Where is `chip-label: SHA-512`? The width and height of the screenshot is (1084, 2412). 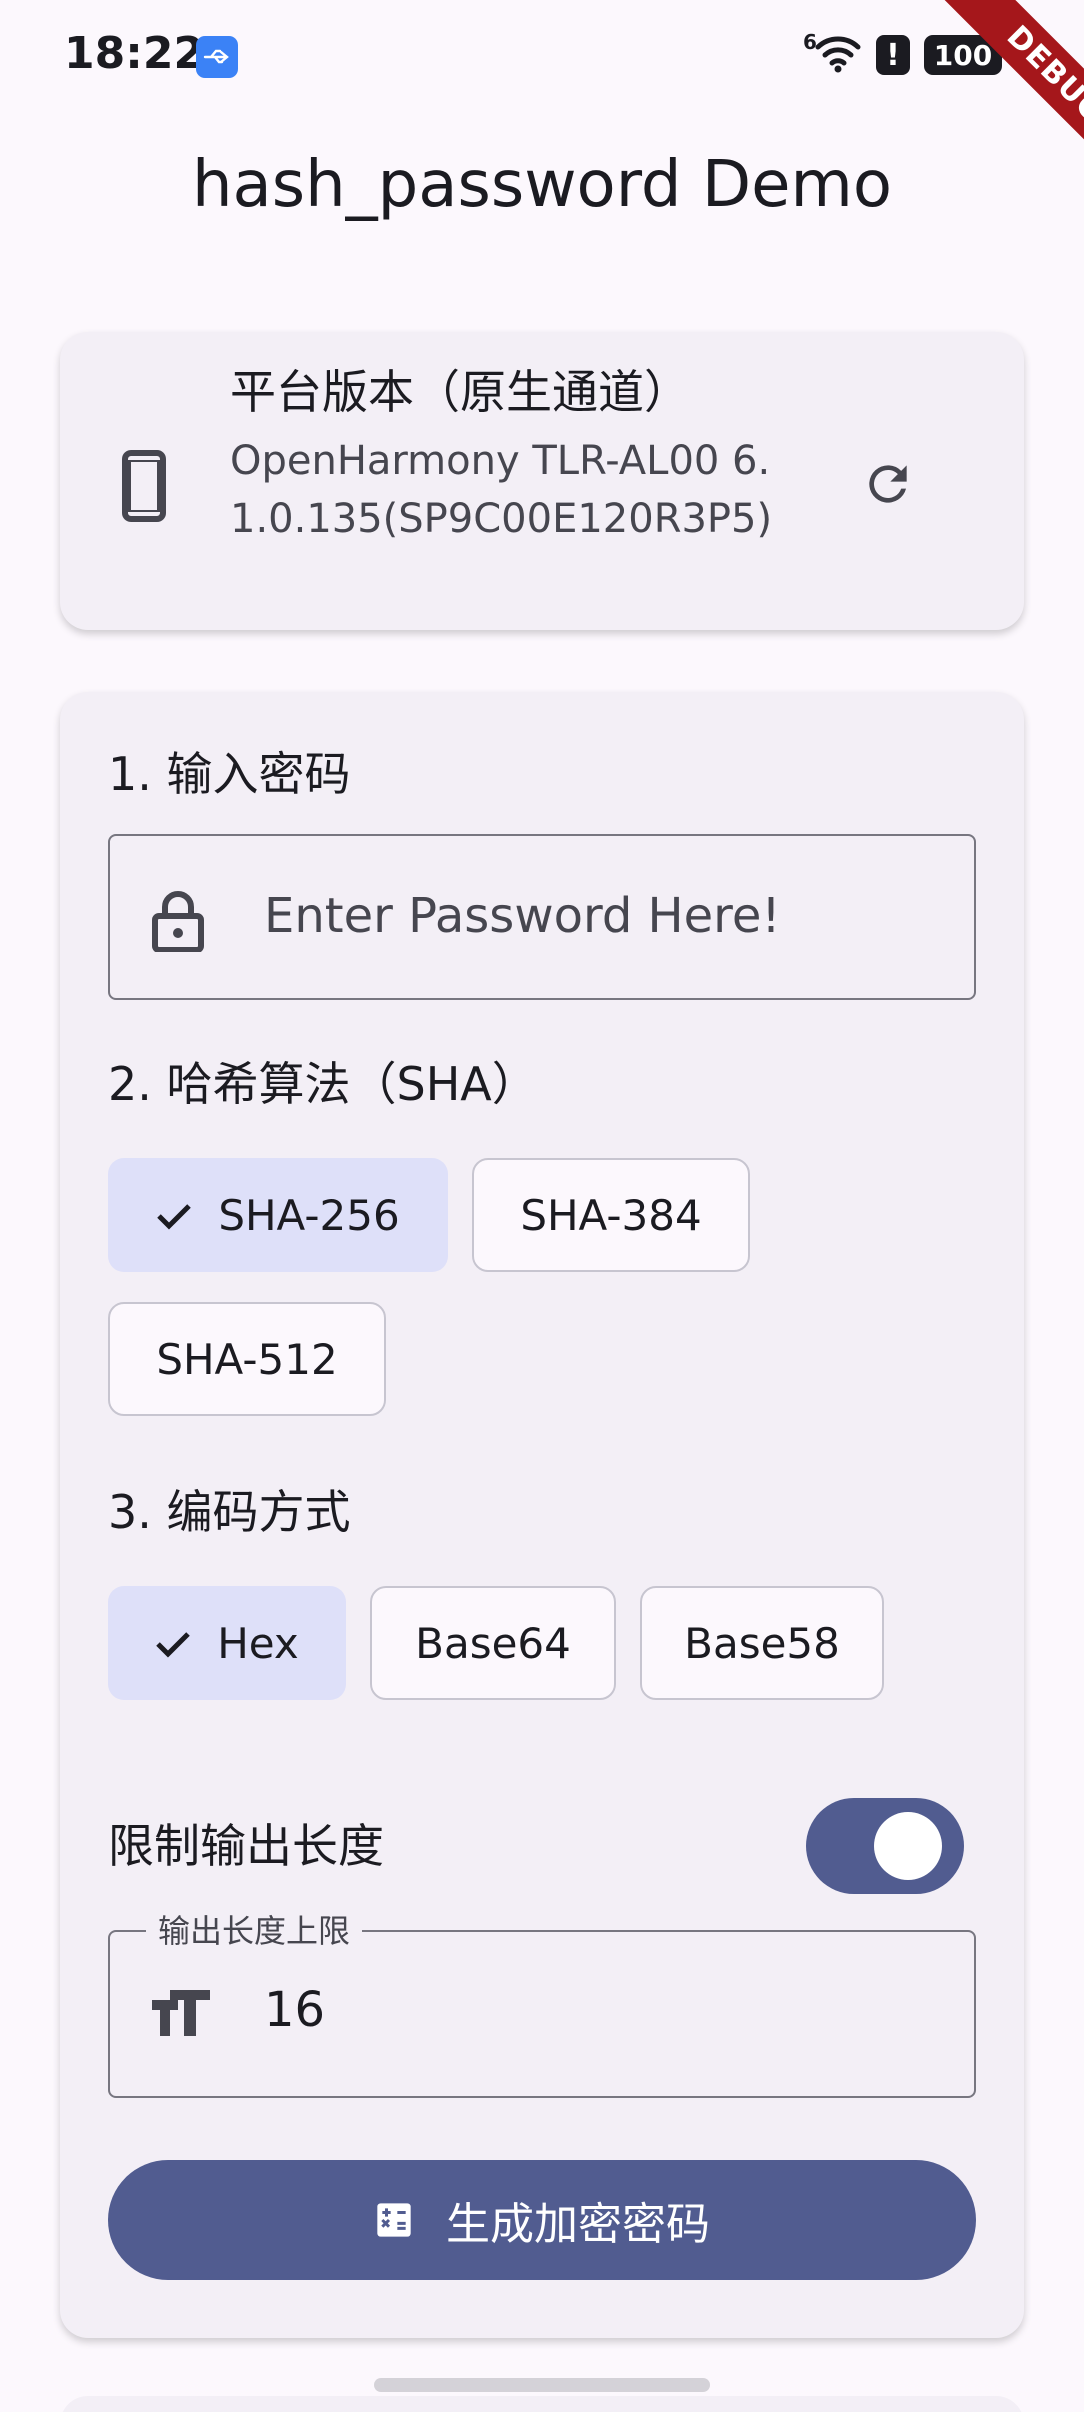 chip-label: SHA-512 is located at coordinates (247, 1359).